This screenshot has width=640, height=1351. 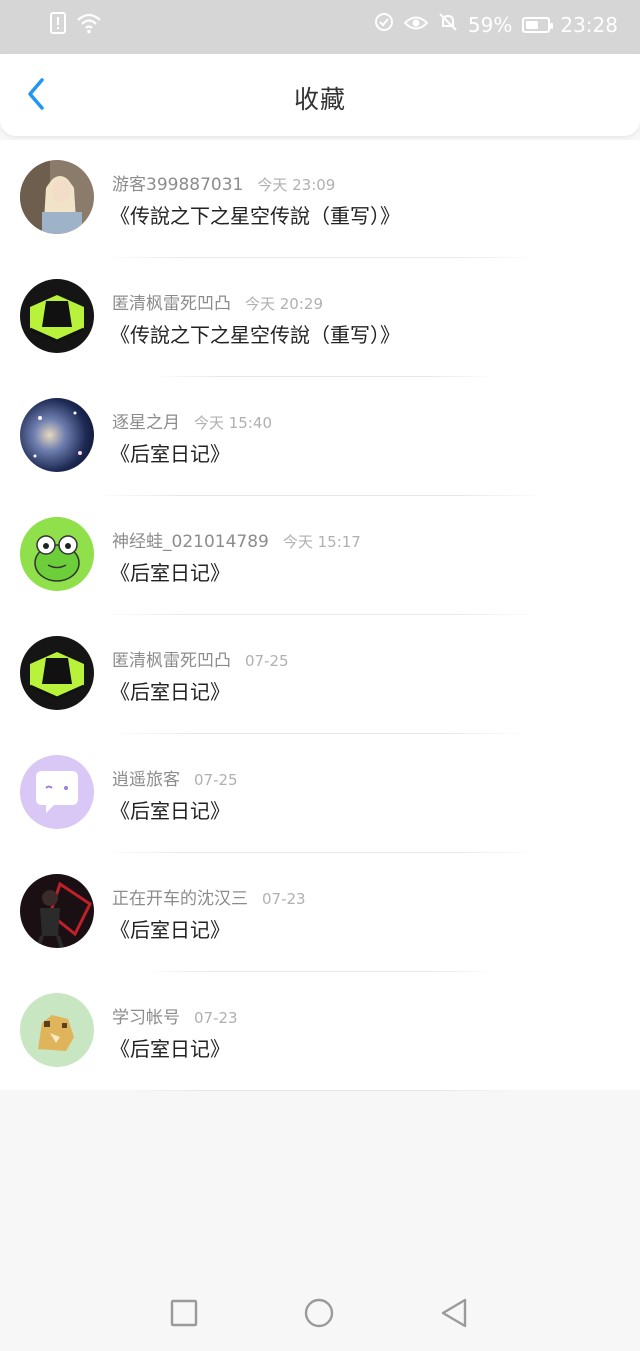 What do you see at coordinates (58, 25) in the screenshot?
I see `sim-alert-icon` at bounding box center [58, 25].